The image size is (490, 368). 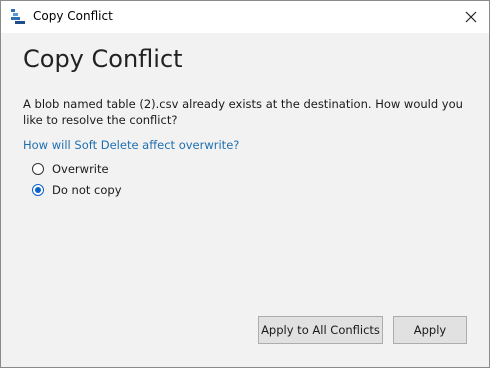 I want to click on overwrite-option: Overwrite, so click(x=70, y=169).